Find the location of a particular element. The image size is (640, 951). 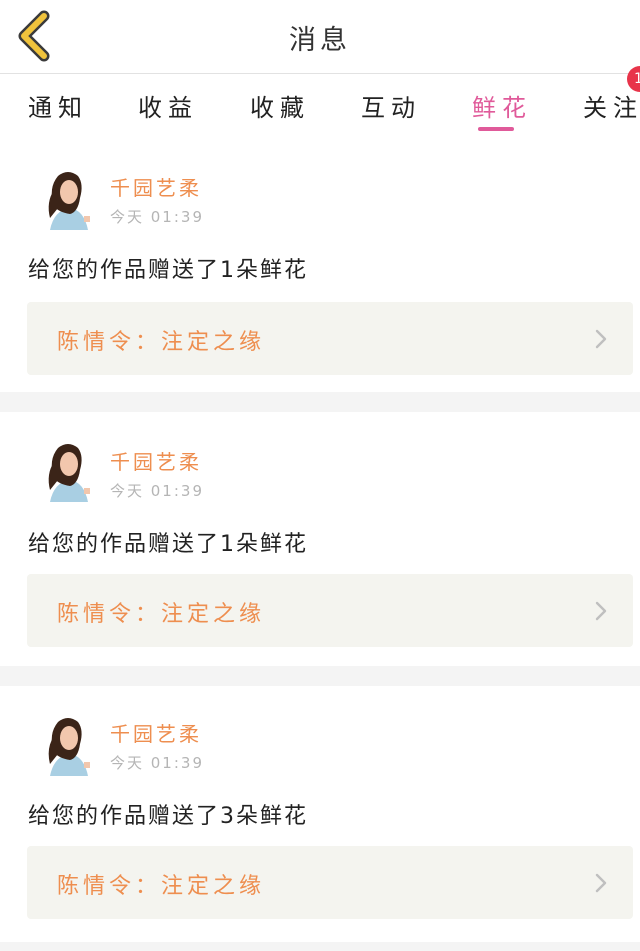

top-bar: 消息 is located at coordinates (320, 37).